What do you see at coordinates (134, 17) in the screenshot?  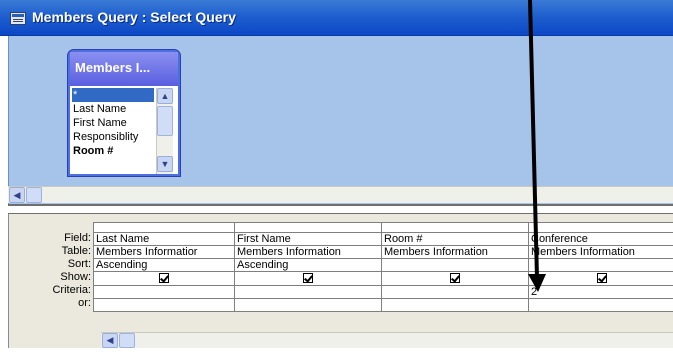 I see `window-title: Members Query : Select Query` at bounding box center [134, 17].